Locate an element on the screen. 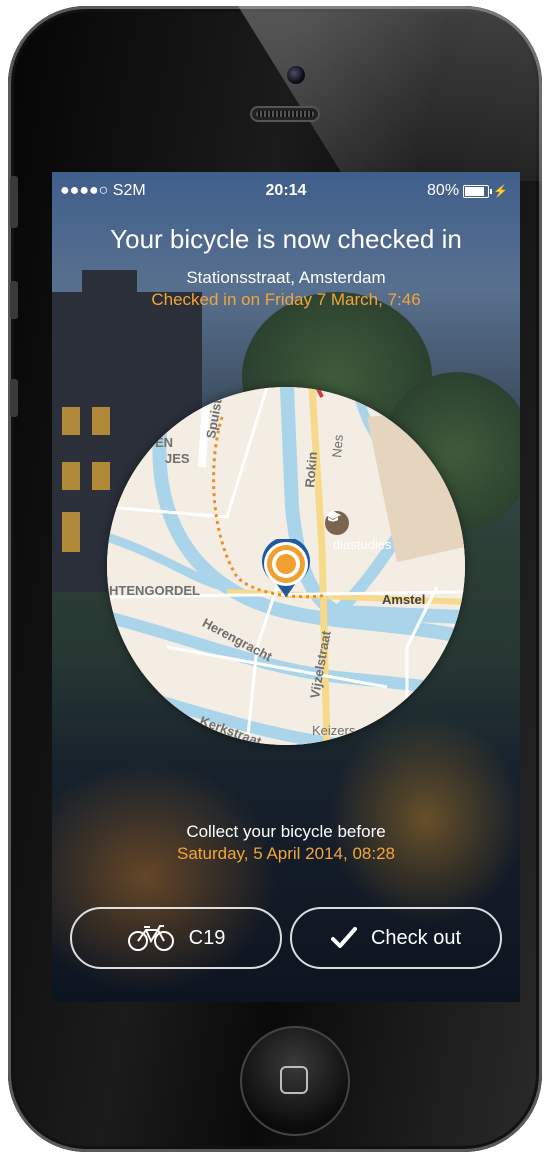 The height and width of the screenshot is (1156, 550). volume-down-button is located at coordinates (14, 398).